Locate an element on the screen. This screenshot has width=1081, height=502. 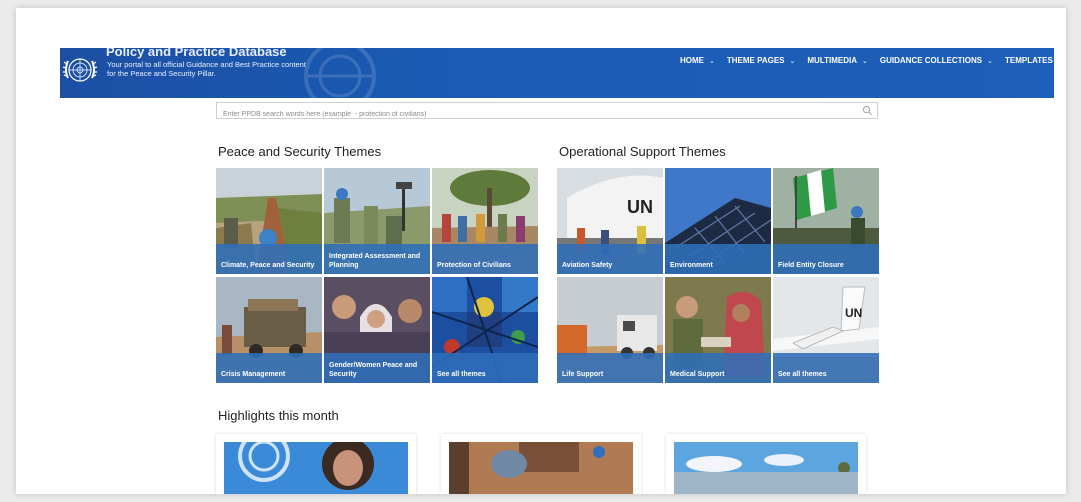
tile-medical-support: Medical Support is located at coordinates (718, 330).